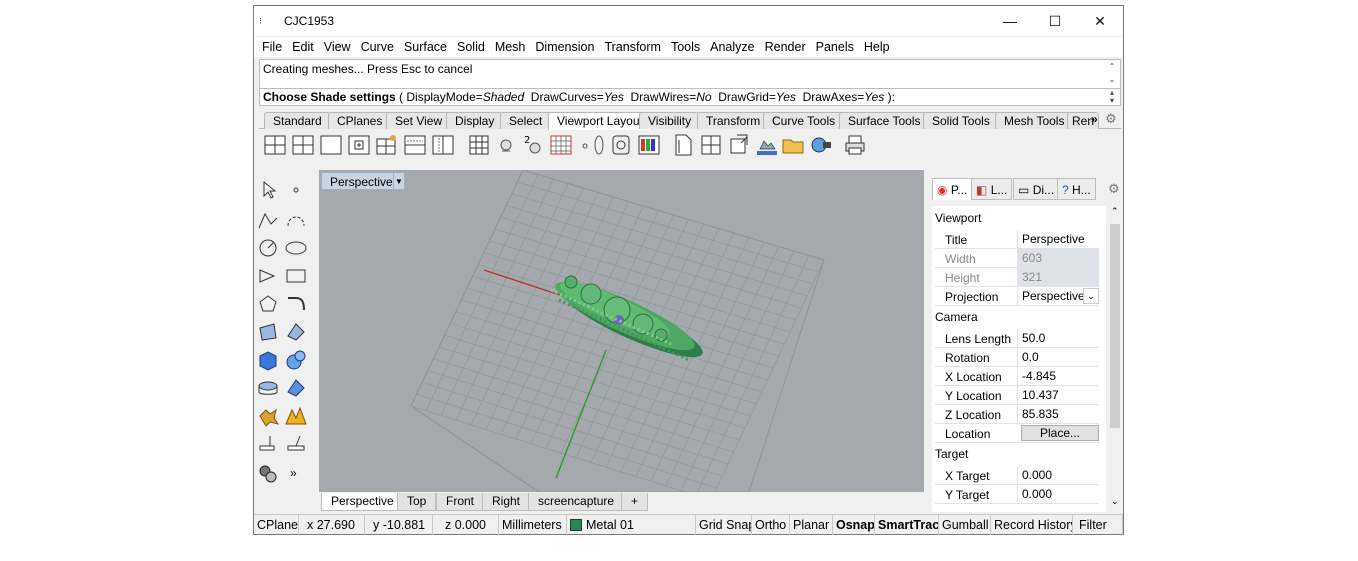  Describe the element at coordinates (965, 525) in the screenshot. I see `status-gumball: Gumball` at that location.